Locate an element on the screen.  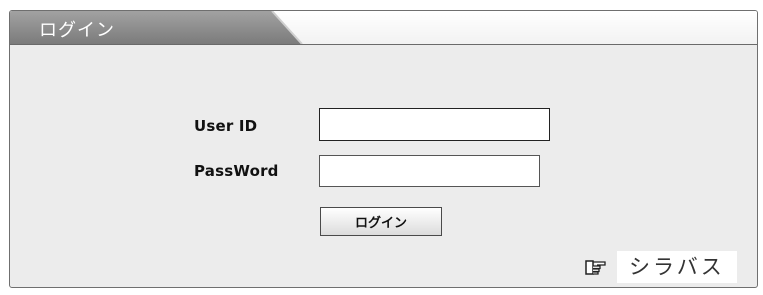
login-button: ログイン is located at coordinates (381, 221).